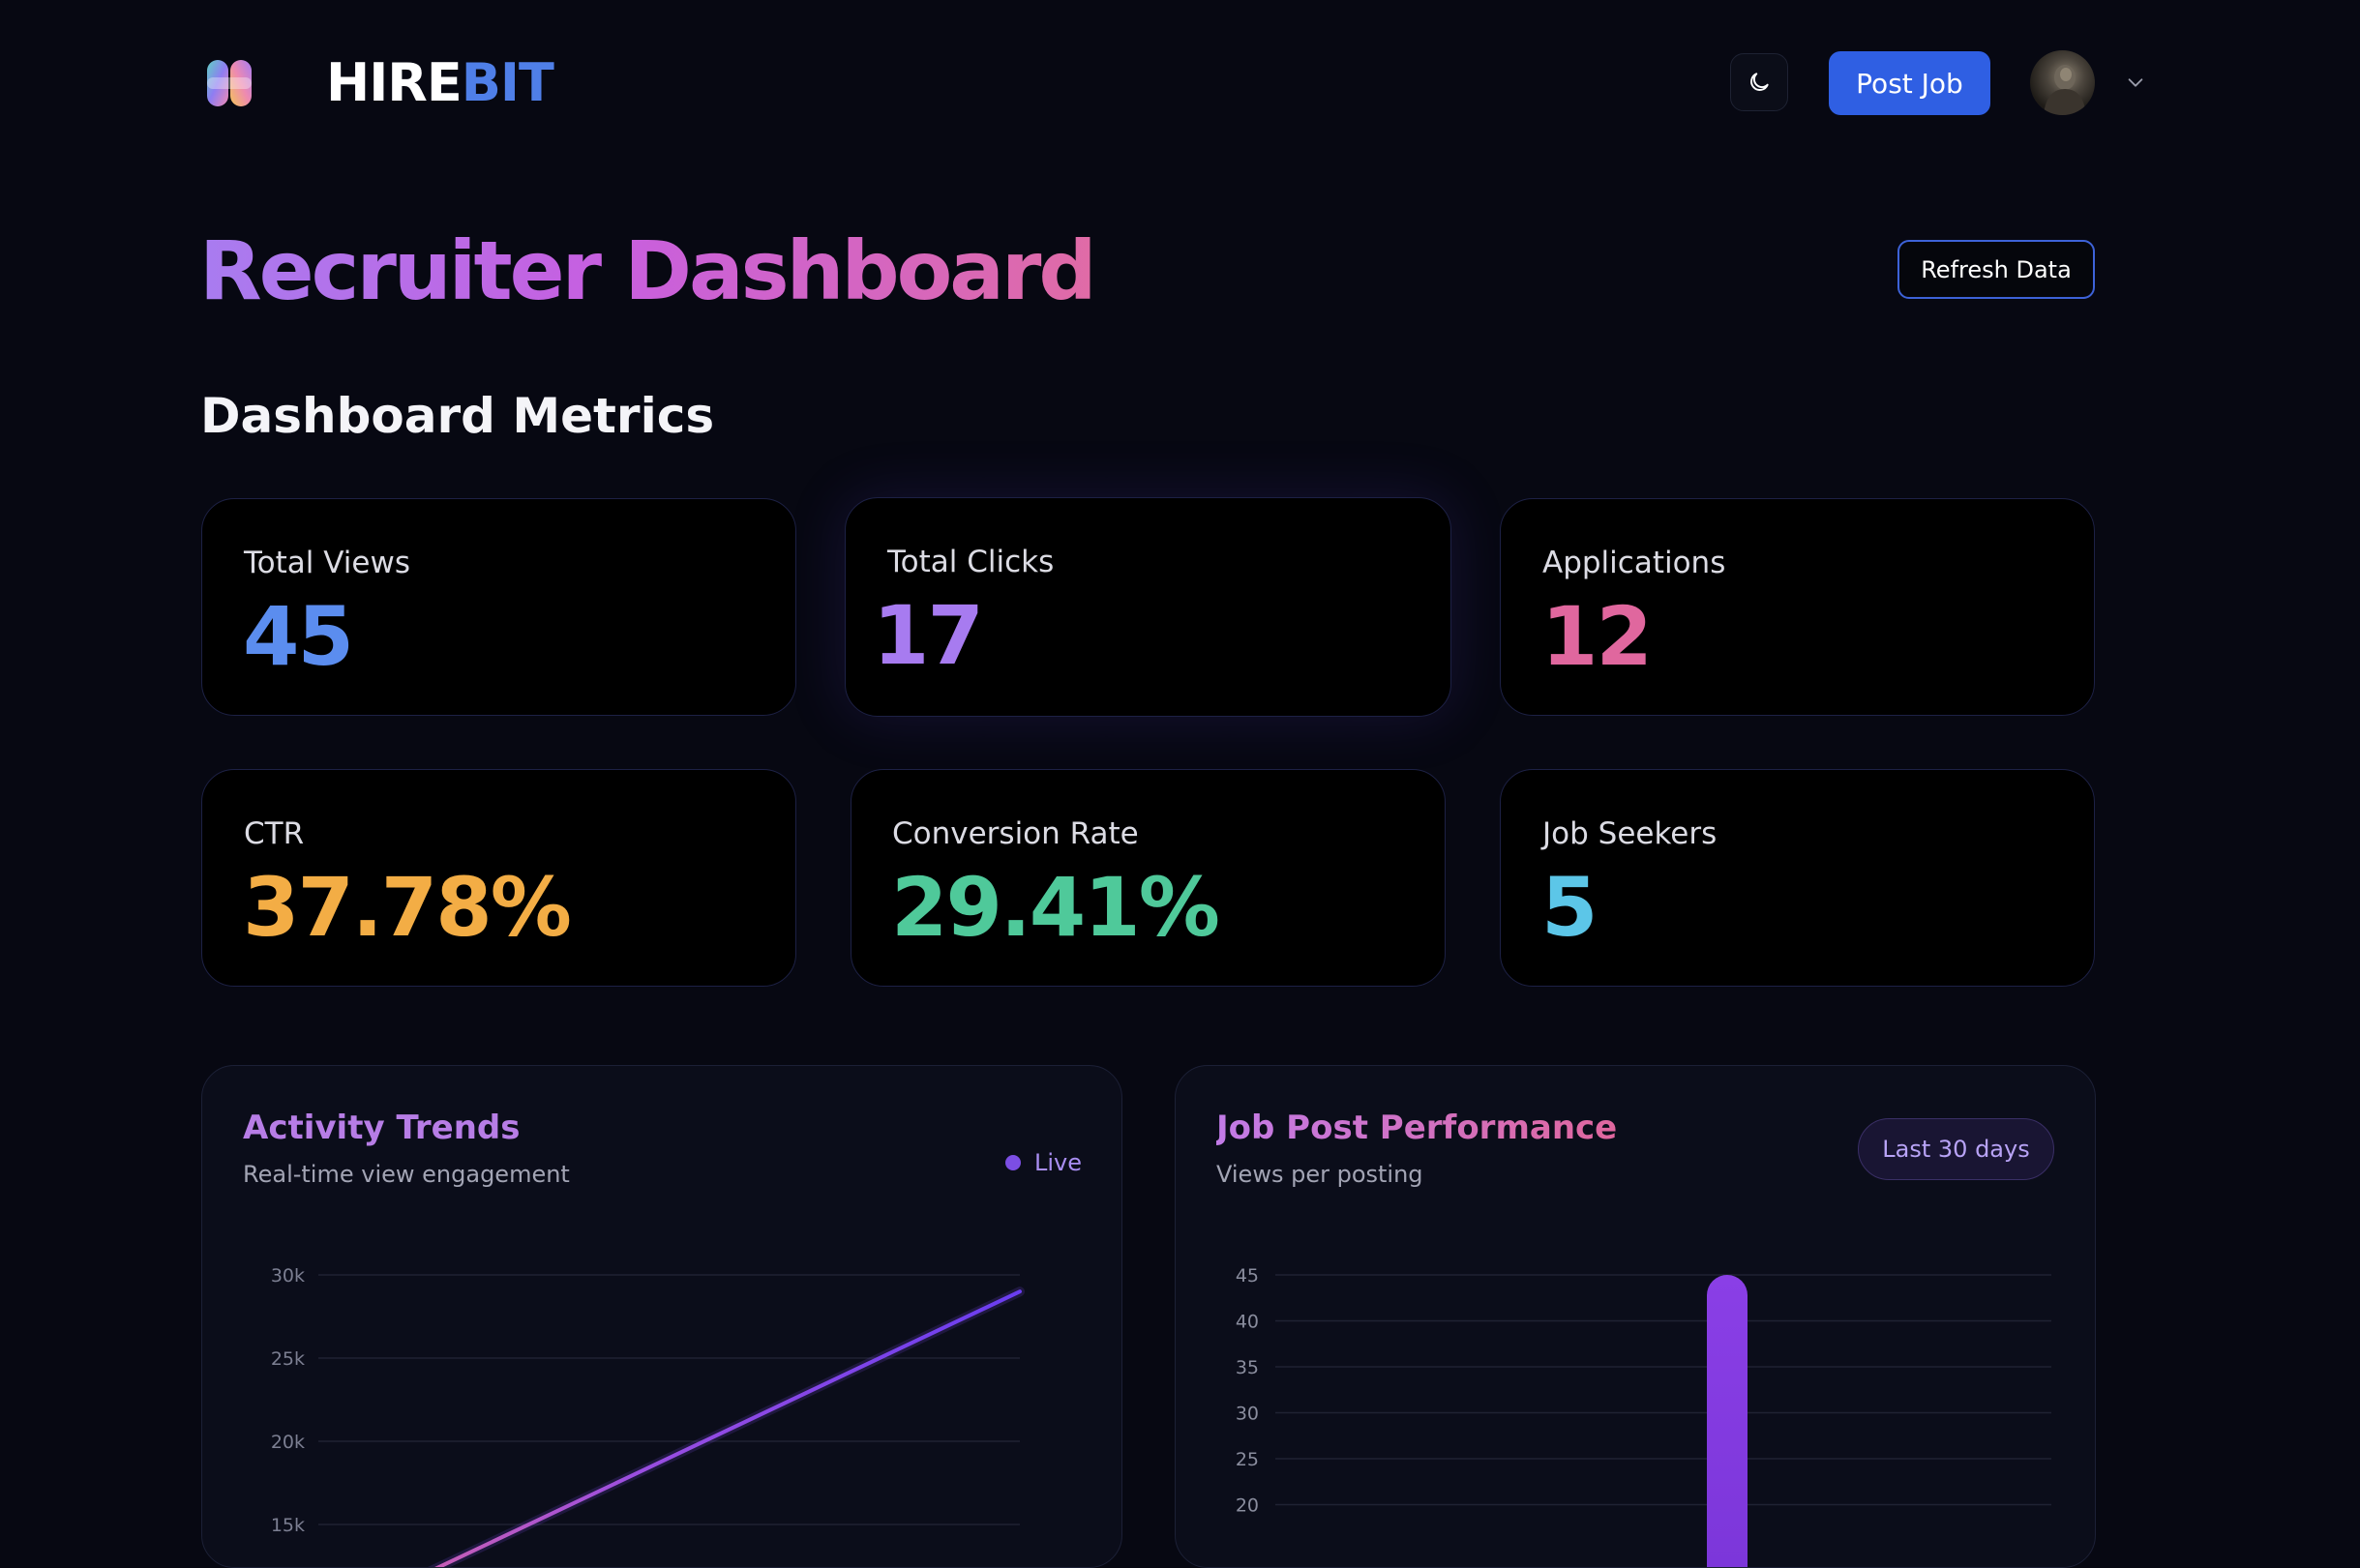  Describe the element at coordinates (230, 83) in the screenshot. I see `hirebit-logo-icon` at that location.